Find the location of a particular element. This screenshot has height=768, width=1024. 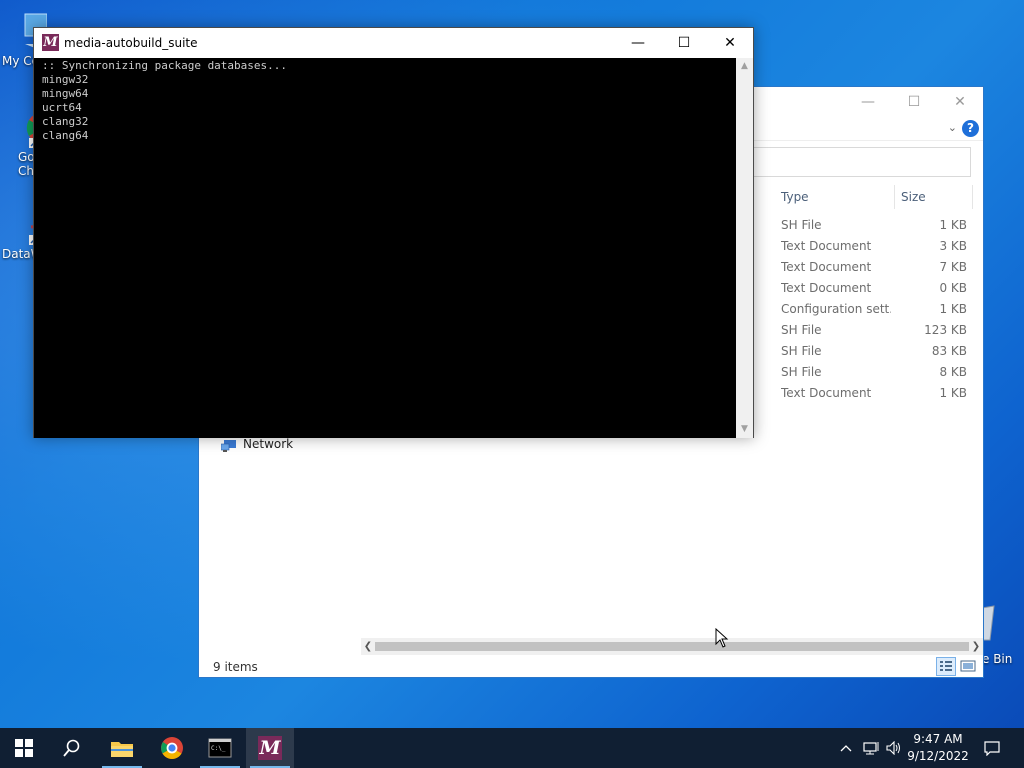

search-icon is located at coordinates (71, 748).